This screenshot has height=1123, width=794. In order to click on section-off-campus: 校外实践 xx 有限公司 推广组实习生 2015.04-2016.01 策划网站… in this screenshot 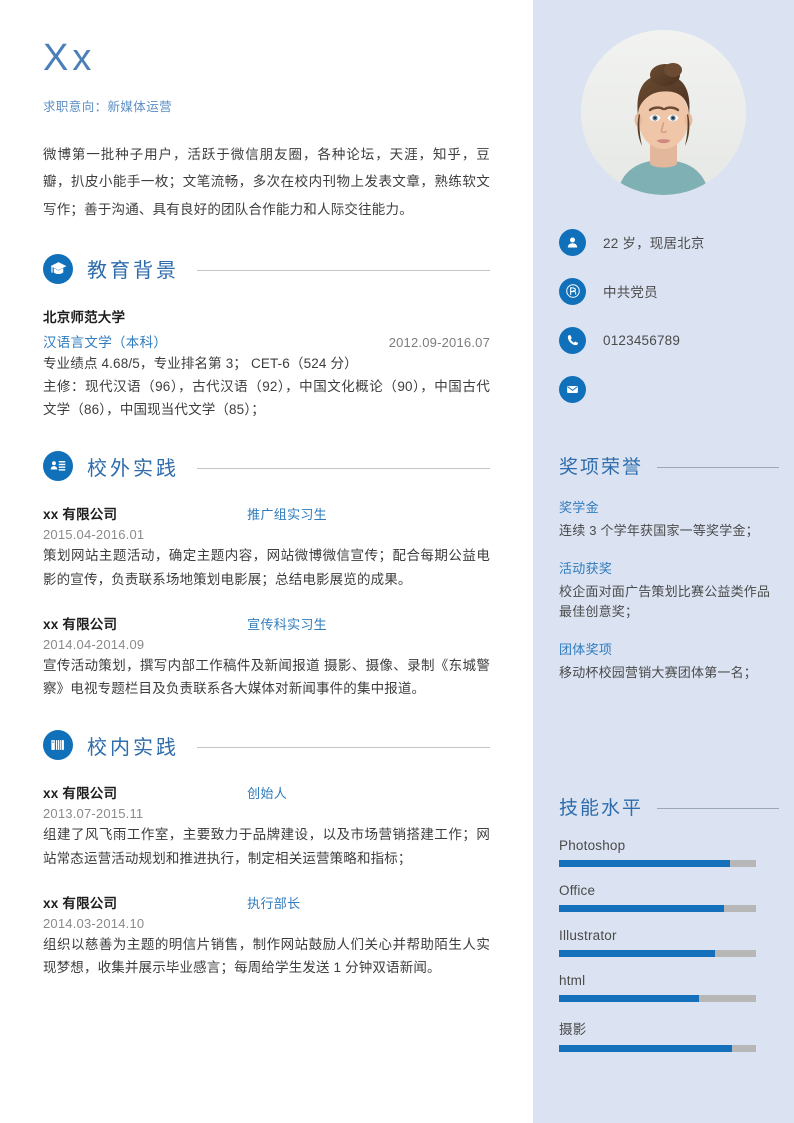, I will do `click(266, 575)`.